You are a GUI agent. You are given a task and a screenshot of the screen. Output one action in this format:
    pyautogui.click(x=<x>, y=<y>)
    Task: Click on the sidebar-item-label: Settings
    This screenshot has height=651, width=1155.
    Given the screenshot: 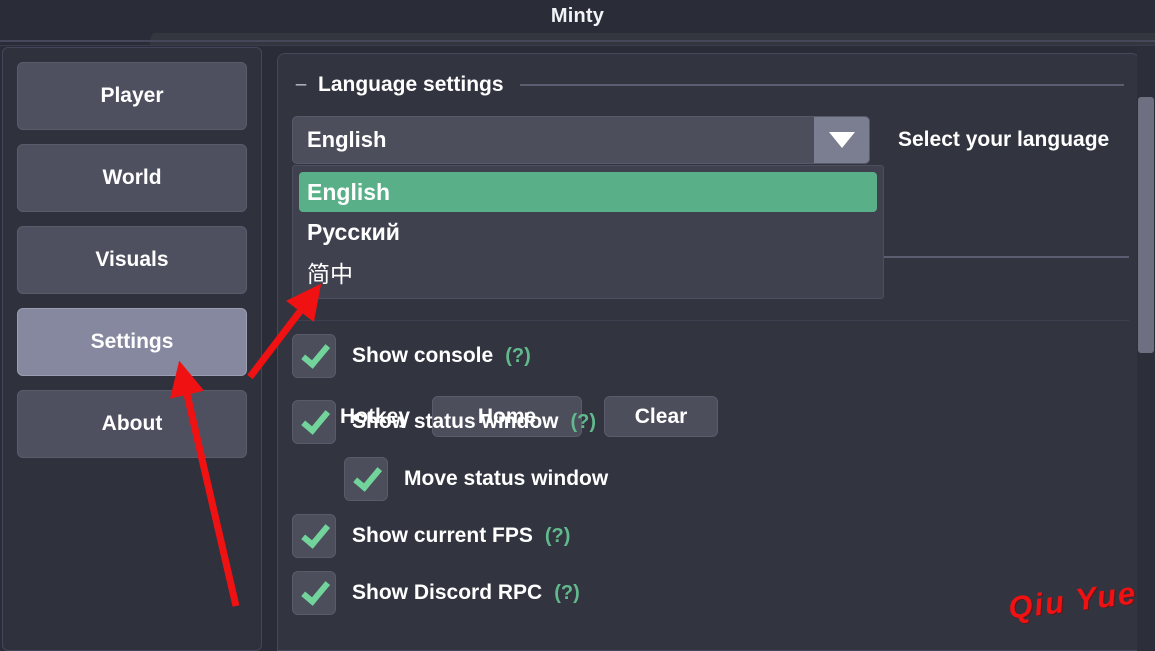 What is the action you would take?
    pyautogui.click(x=132, y=341)
    